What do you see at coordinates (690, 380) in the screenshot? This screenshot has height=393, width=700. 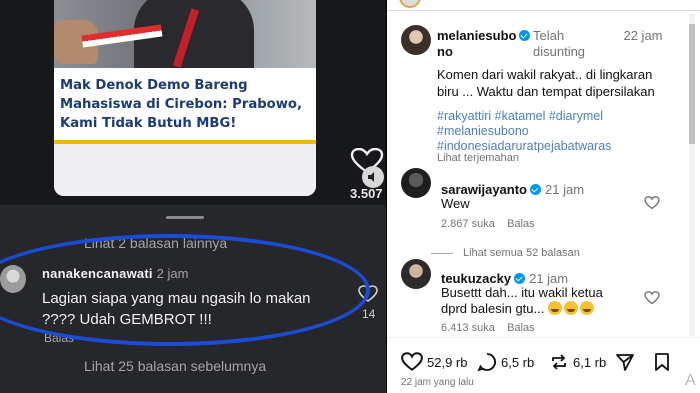 I see `text-format-icon: A` at bounding box center [690, 380].